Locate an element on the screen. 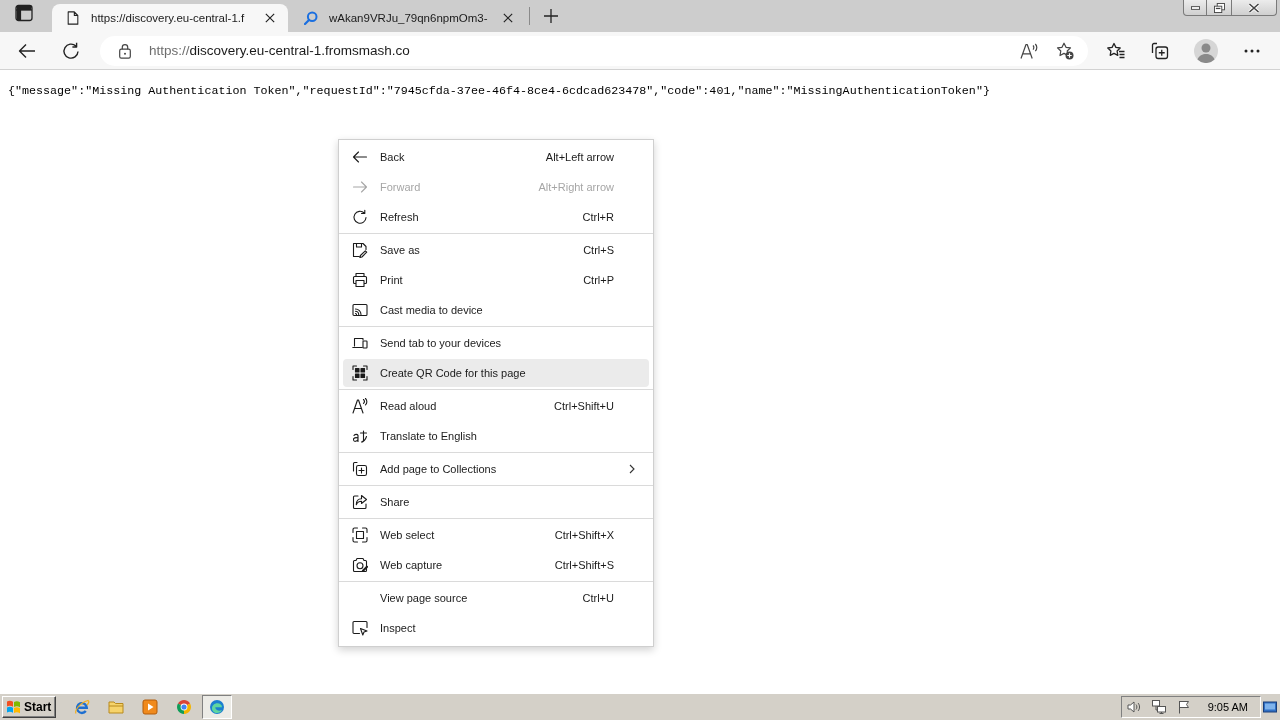  address-bar: https://discovery.eu-central-1.fromsmash.co is located at coordinates (594, 50).